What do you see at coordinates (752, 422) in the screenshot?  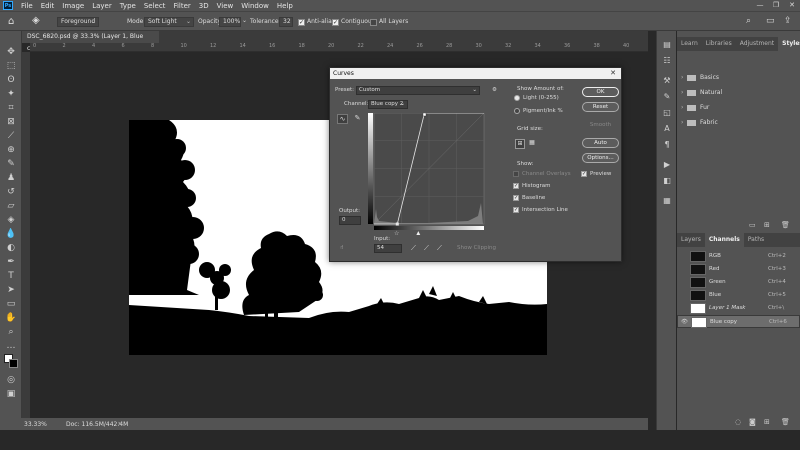 I see `save-selection-icon: ◙` at bounding box center [752, 422].